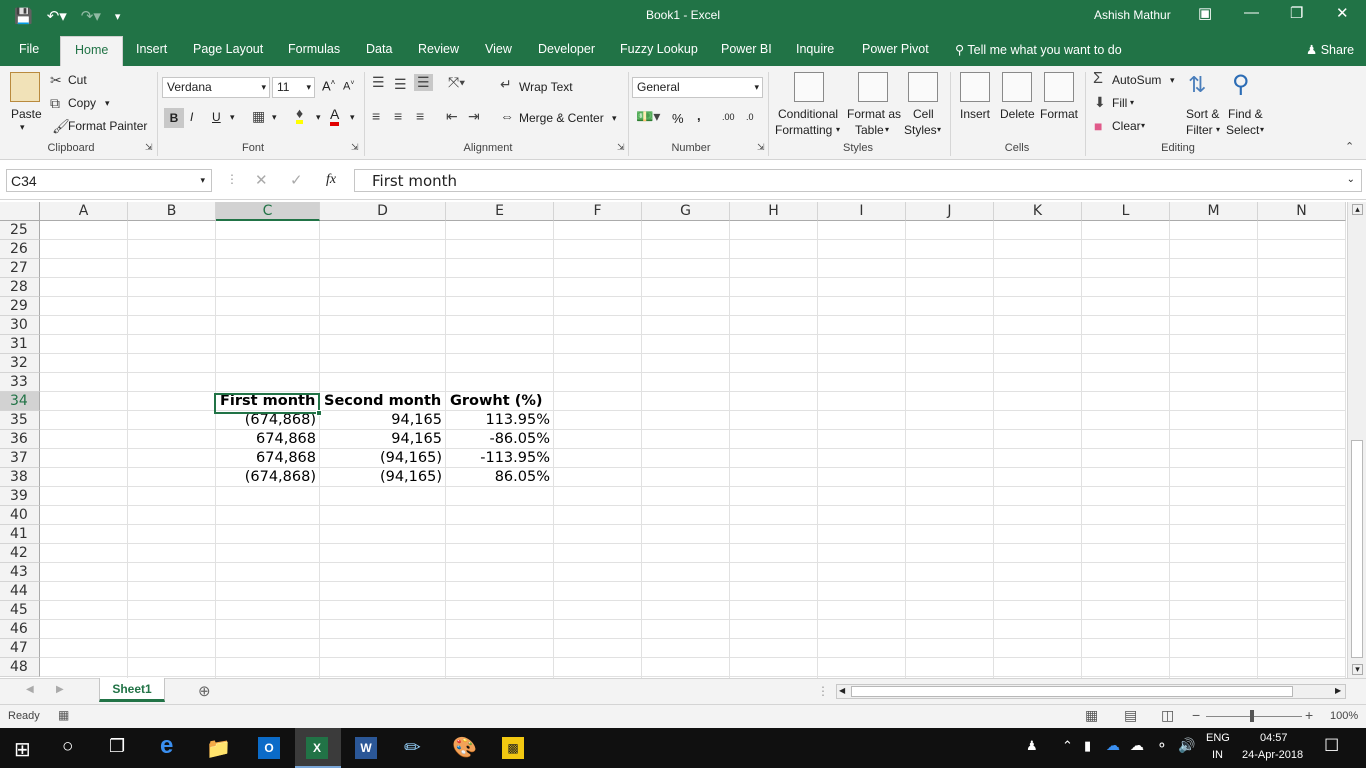  What do you see at coordinates (132, 690) in the screenshot?
I see `sheet-tab-sheet1: Sheet1` at bounding box center [132, 690].